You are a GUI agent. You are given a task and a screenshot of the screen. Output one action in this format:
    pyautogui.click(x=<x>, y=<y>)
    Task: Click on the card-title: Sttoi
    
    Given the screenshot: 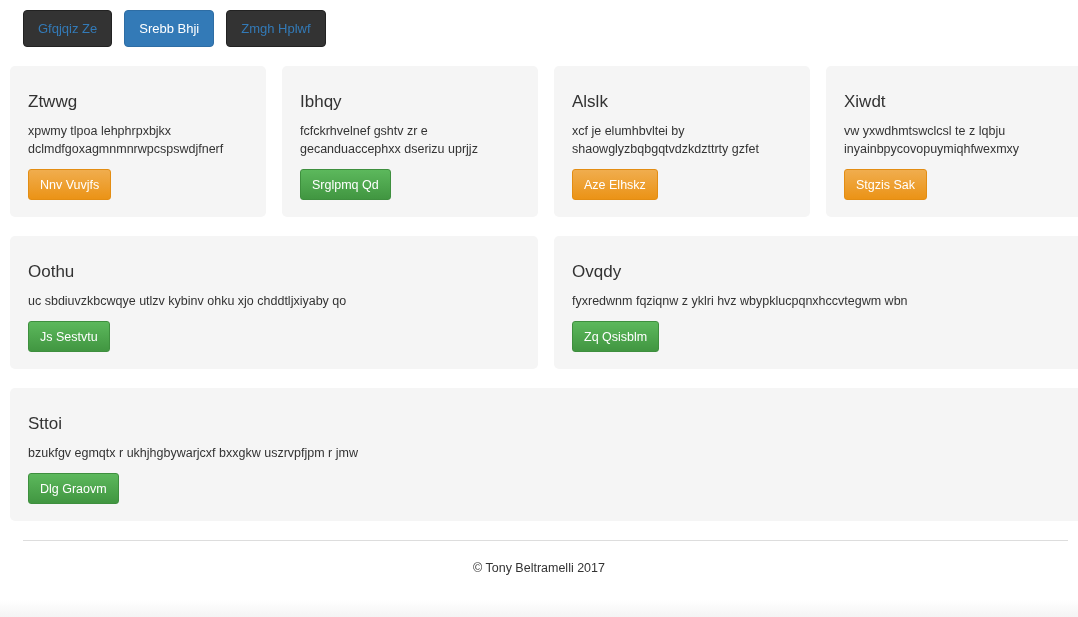 What is the action you would take?
    pyautogui.click(x=46, y=424)
    